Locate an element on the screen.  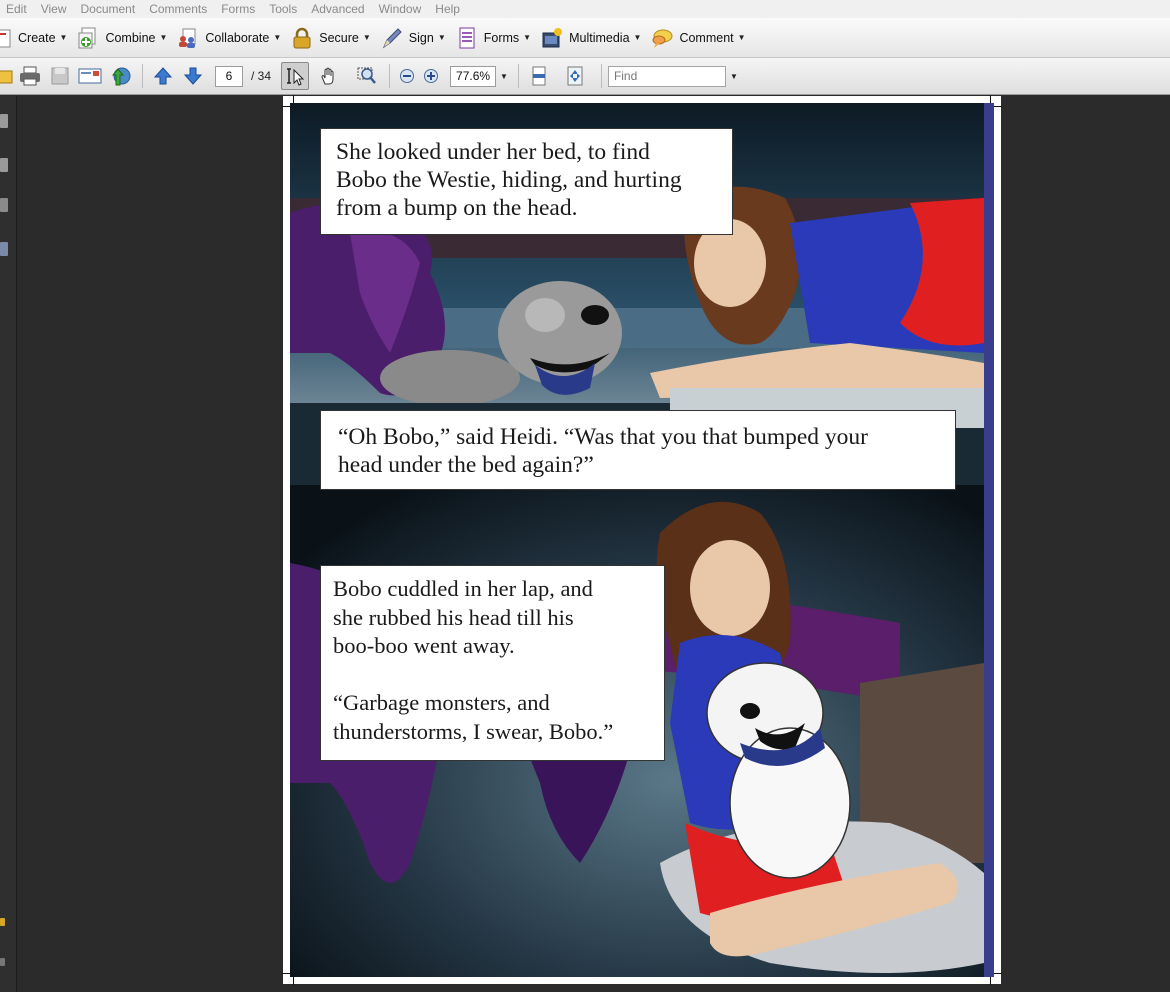
collaborate-icon is located at coordinates (188, 38).